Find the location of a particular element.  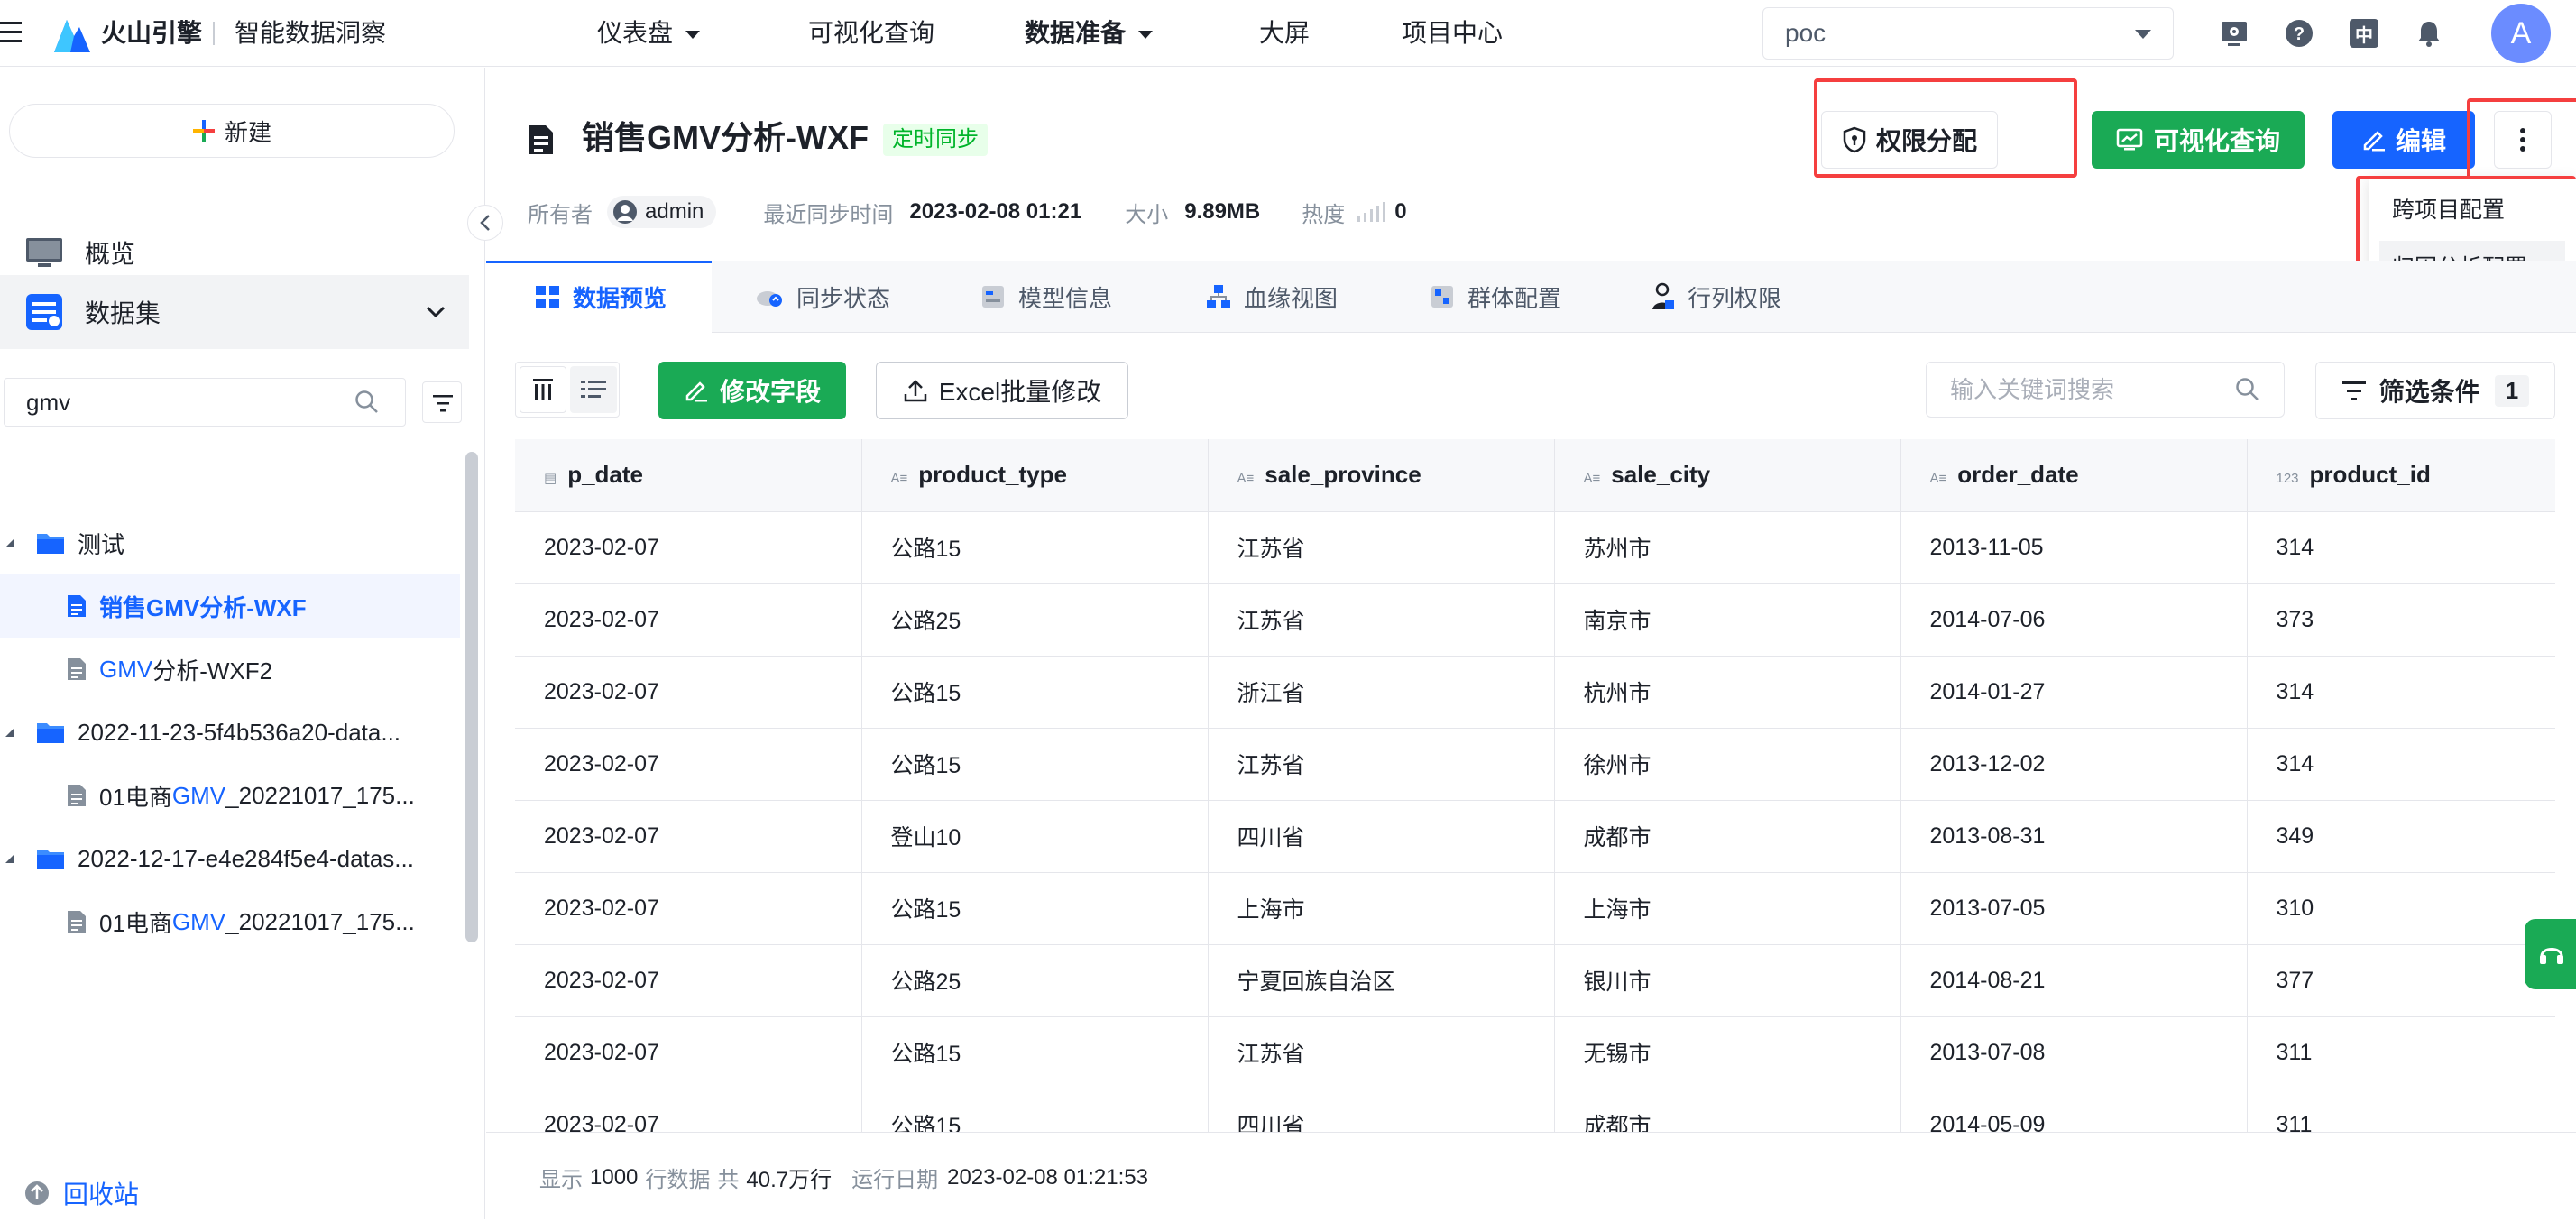

edit-button: 编辑 is located at coordinates (2403, 140).